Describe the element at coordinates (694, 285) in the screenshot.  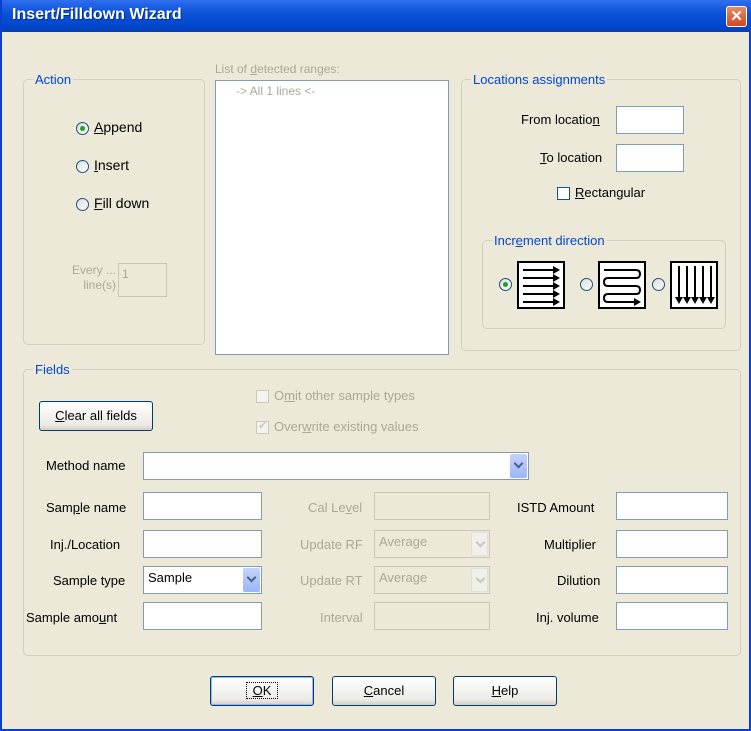
I see `columns-increment-icon` at that location.